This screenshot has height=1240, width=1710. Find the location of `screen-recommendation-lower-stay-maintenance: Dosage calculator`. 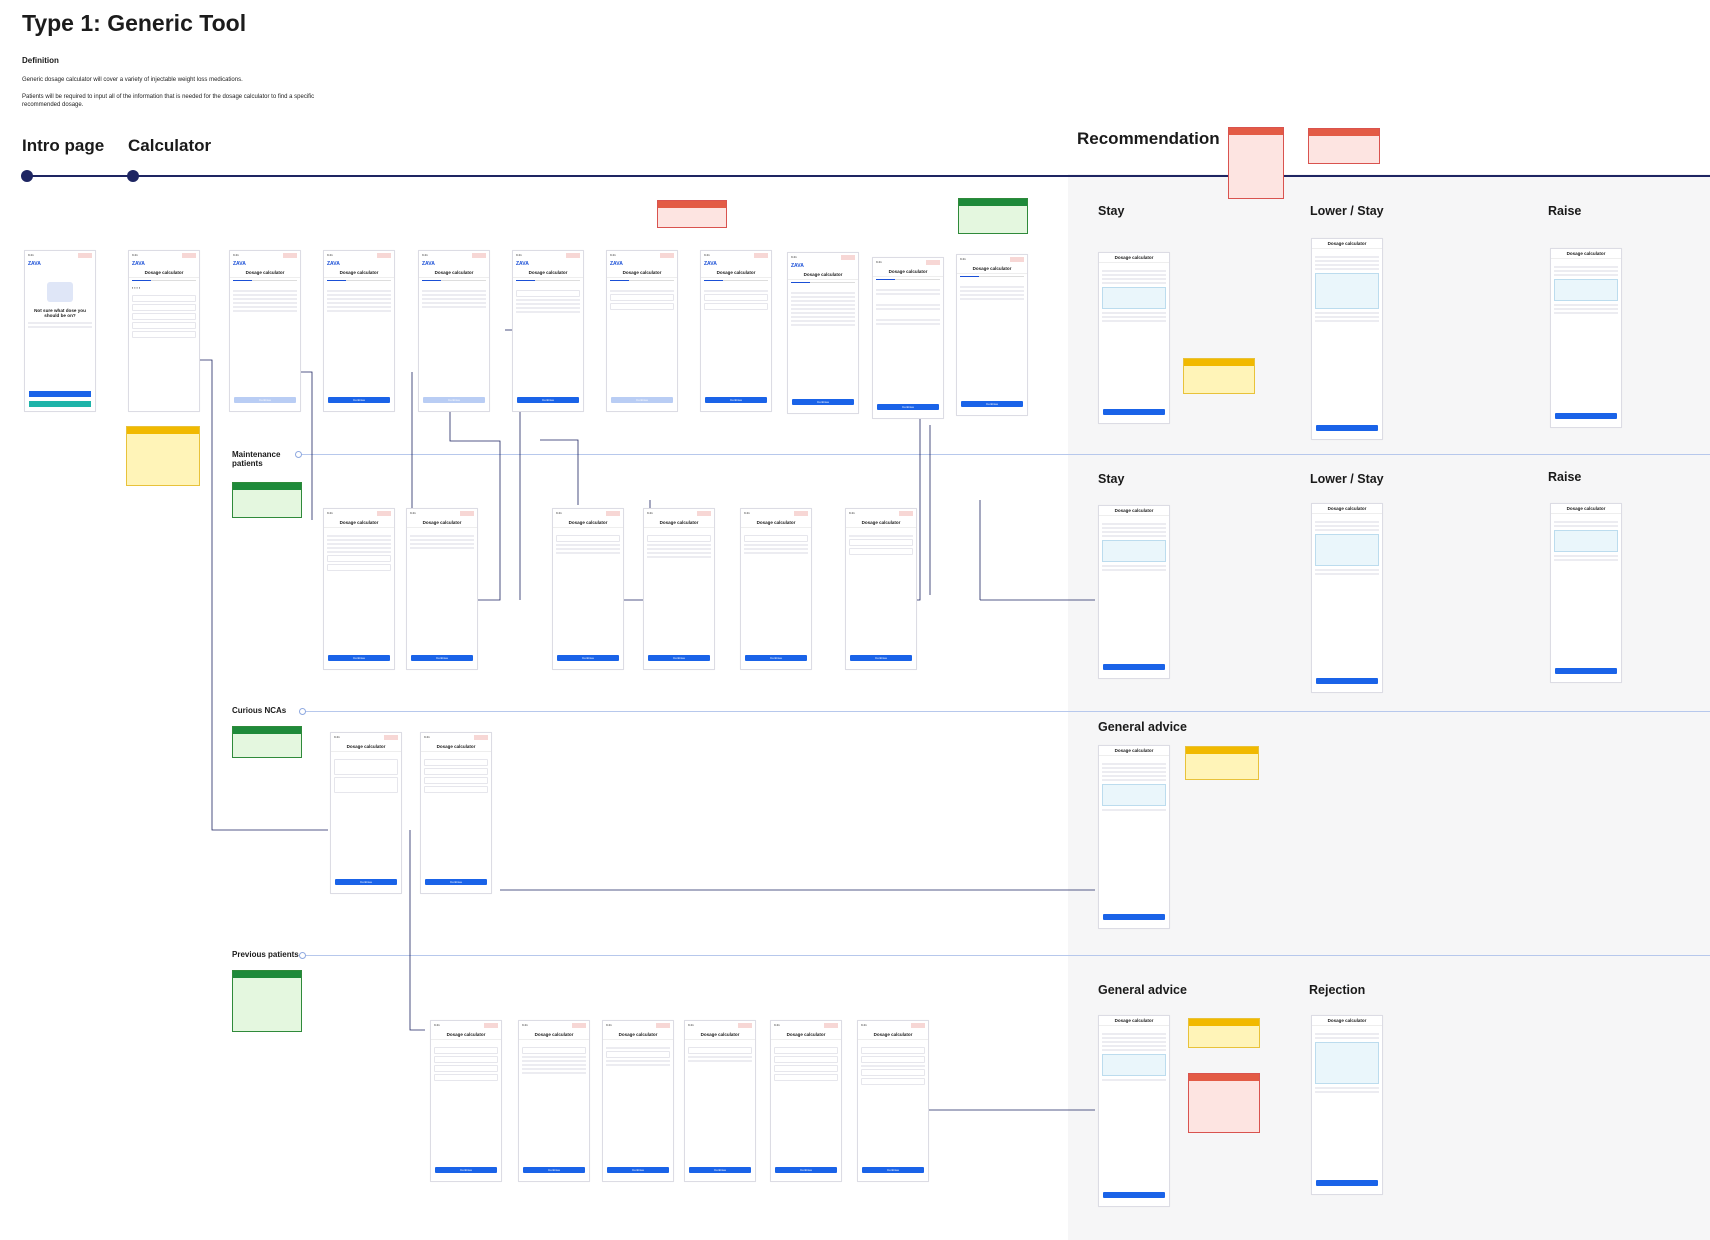

screen-recommendation-lower-stay-maintenance: Dosage calculator is located at coordinates (1347, 598).